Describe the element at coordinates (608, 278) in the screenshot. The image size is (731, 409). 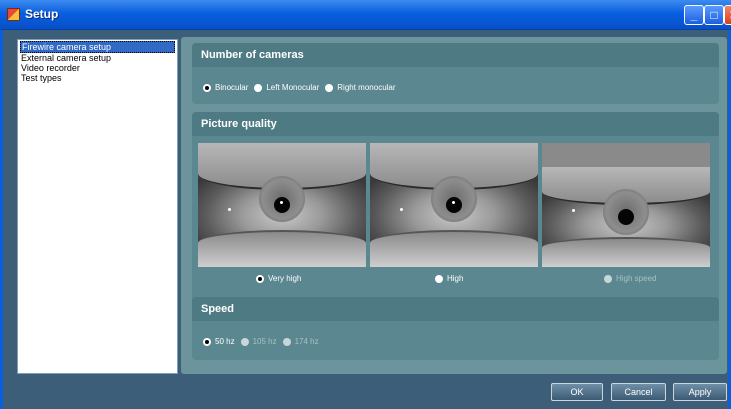
I see `high-speed-radio` at that location.